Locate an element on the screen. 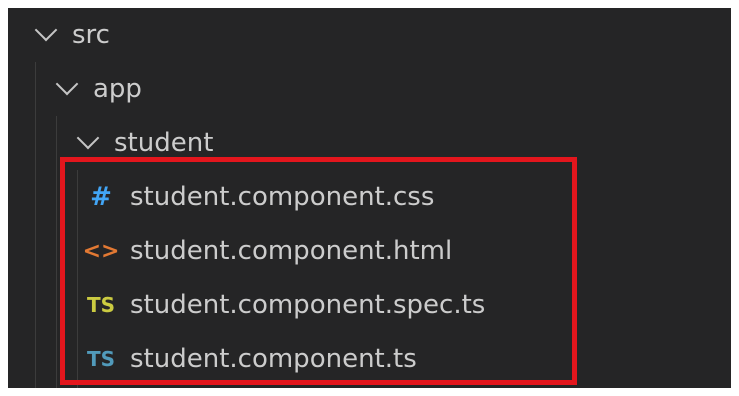  folder-app: app is located at coordinates (369, 89).